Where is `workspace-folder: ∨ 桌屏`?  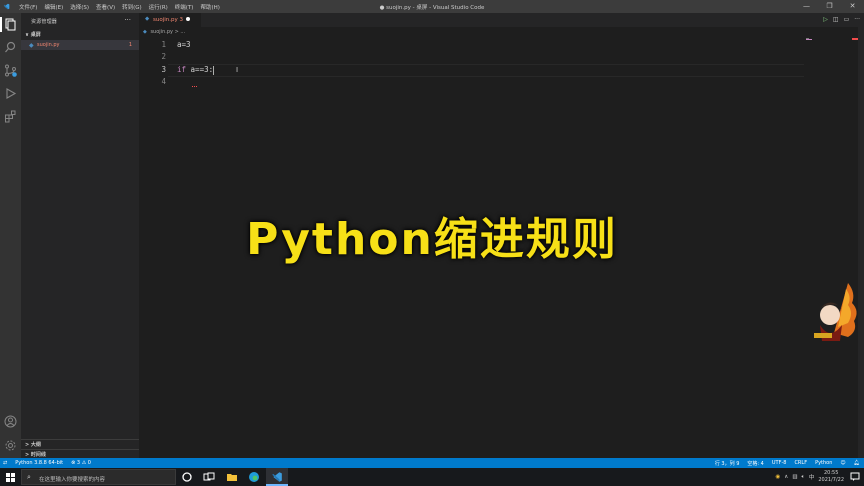
workspace-folder: ∨ 桌屏 is located at coordinates (33, 34).